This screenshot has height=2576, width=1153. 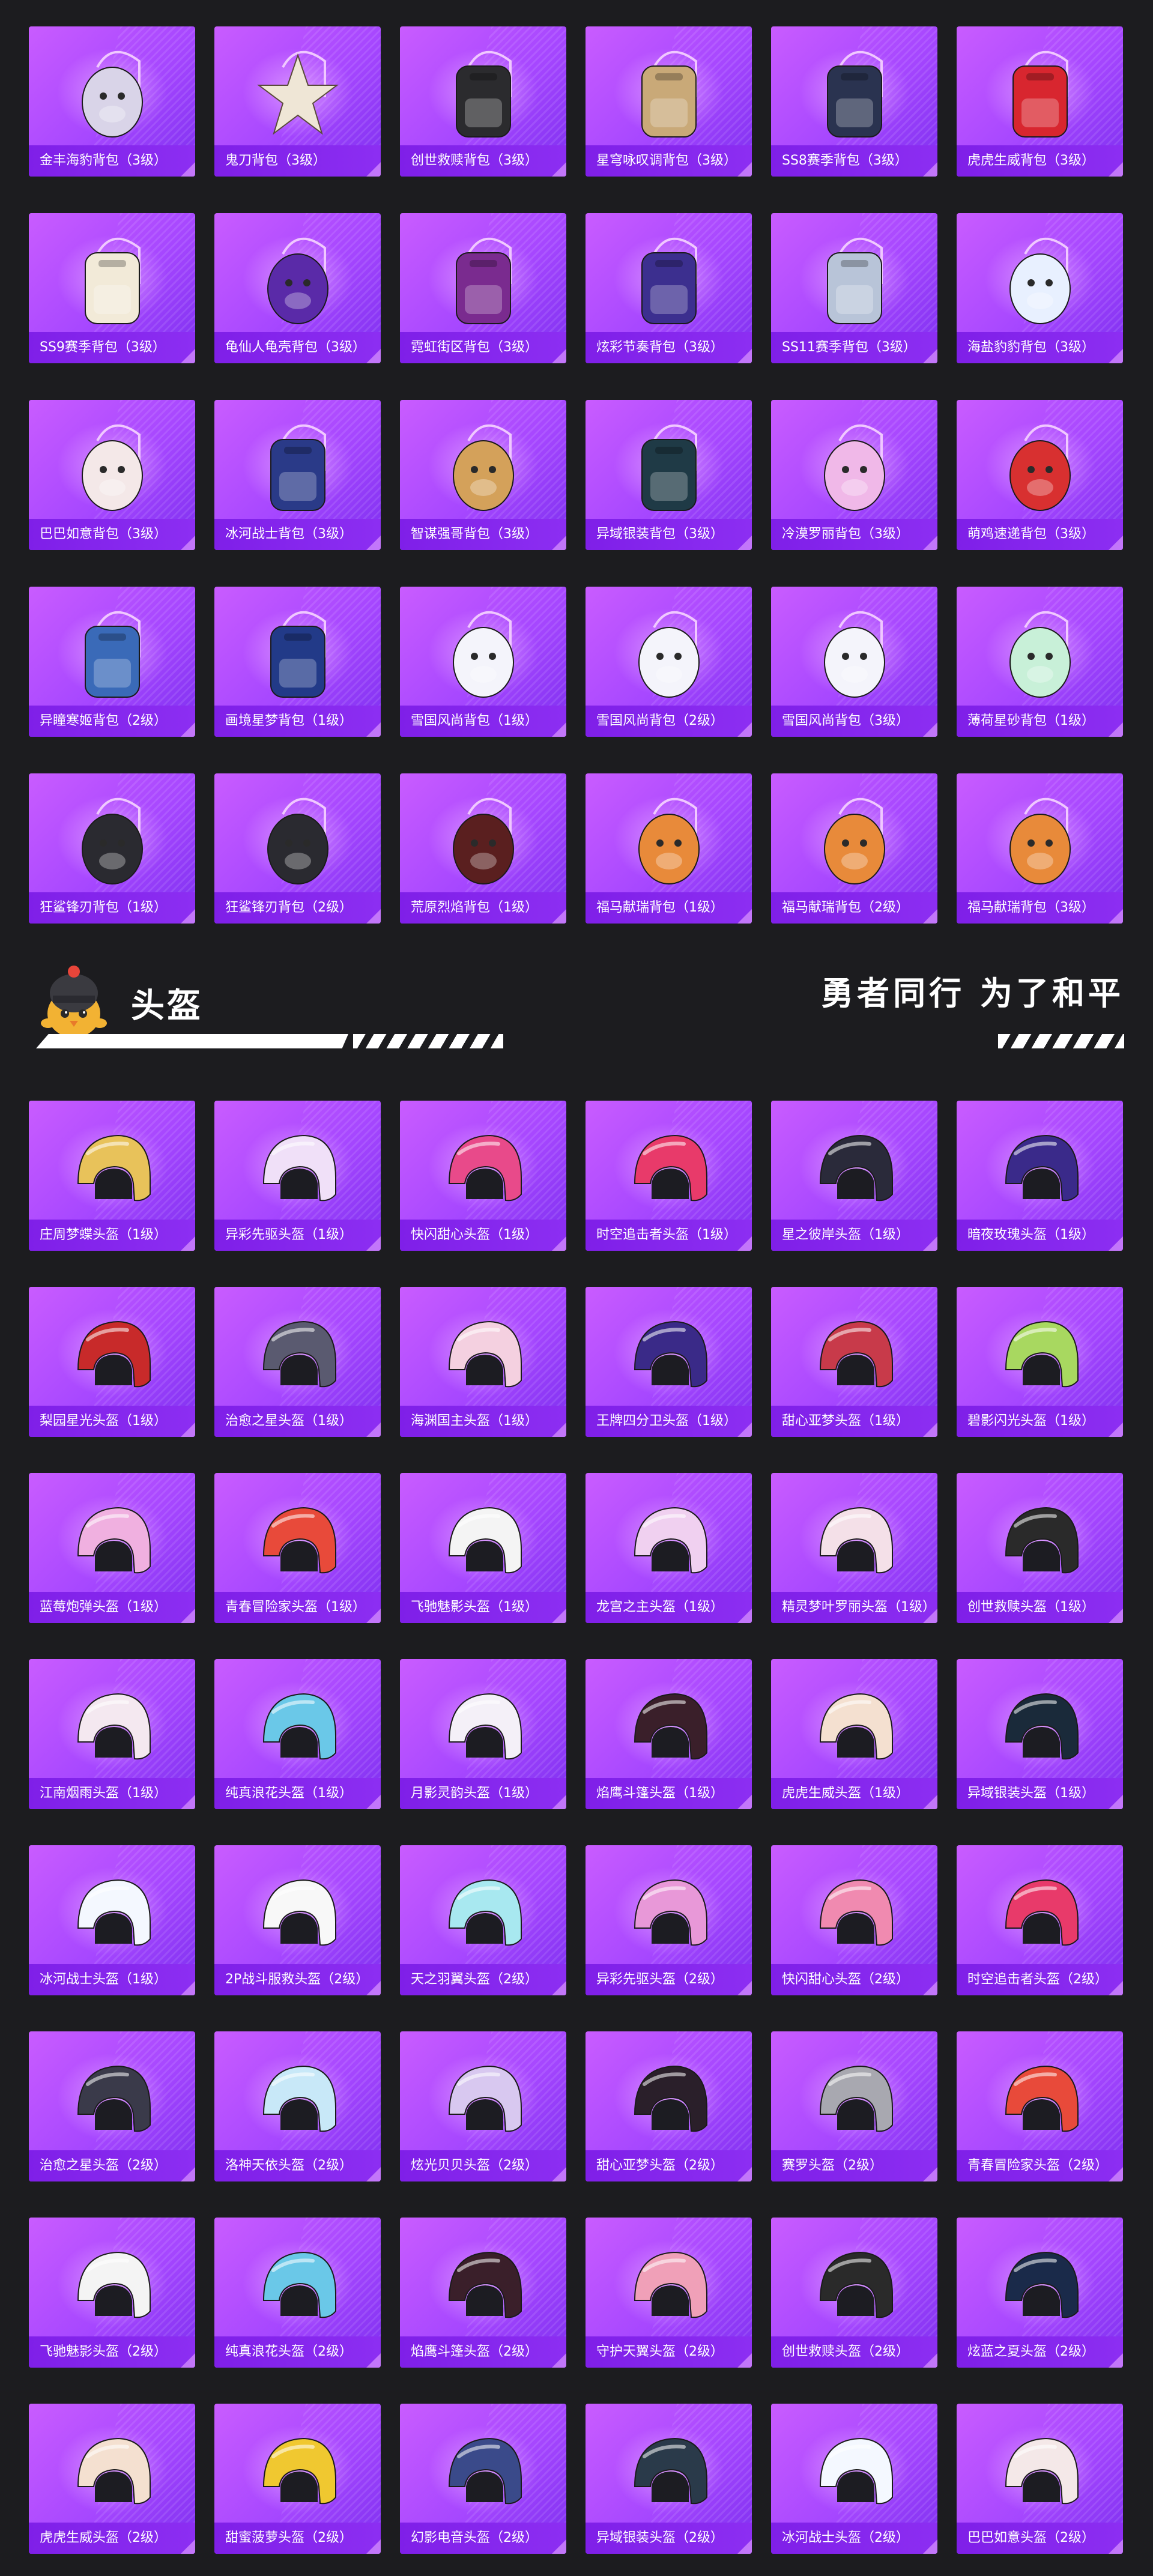 I want to click on helmet-card: 月影灵韵头盔（1级）, so click(x=483, y=1734).